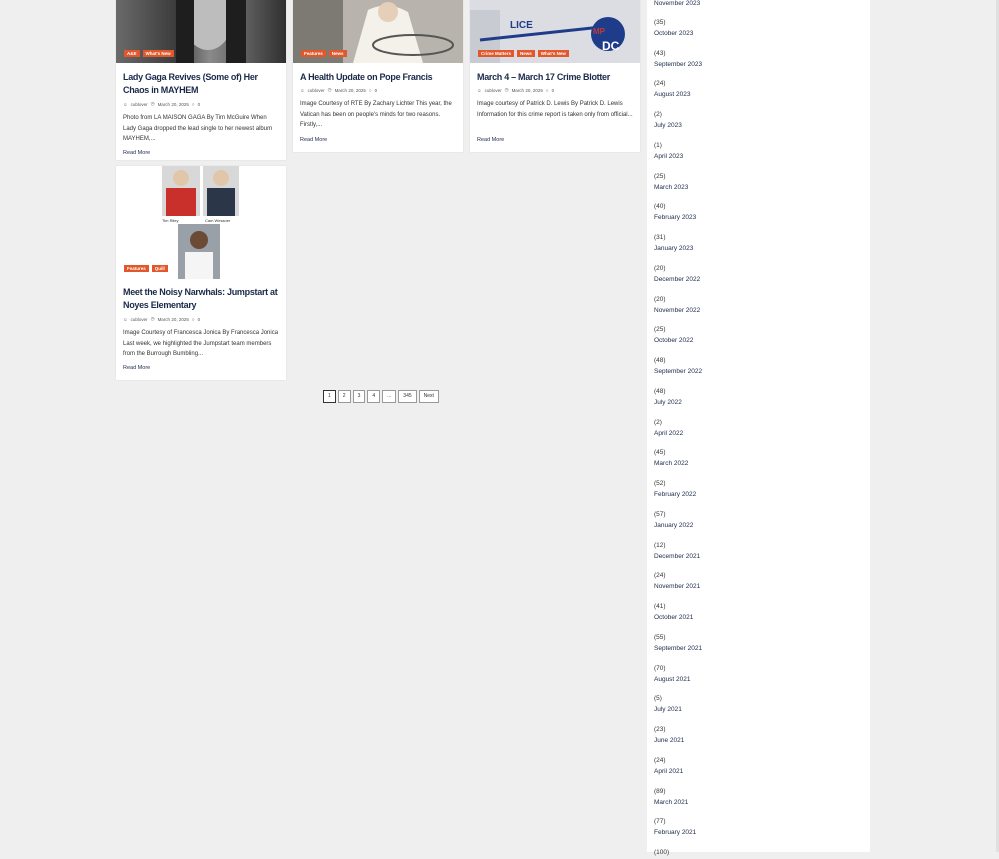  I want to click on archive-item: (31) January 2023, so click(673, 243).